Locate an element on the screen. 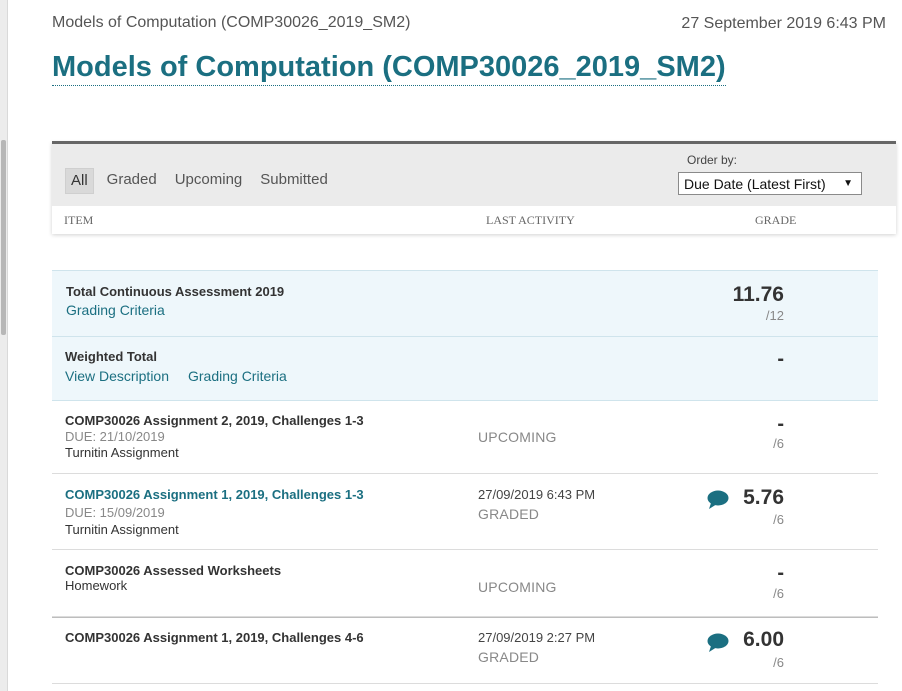 This screenshot has width=902, height=691. filter-submitted-button: Submitted is located at coordinates (294, 181).